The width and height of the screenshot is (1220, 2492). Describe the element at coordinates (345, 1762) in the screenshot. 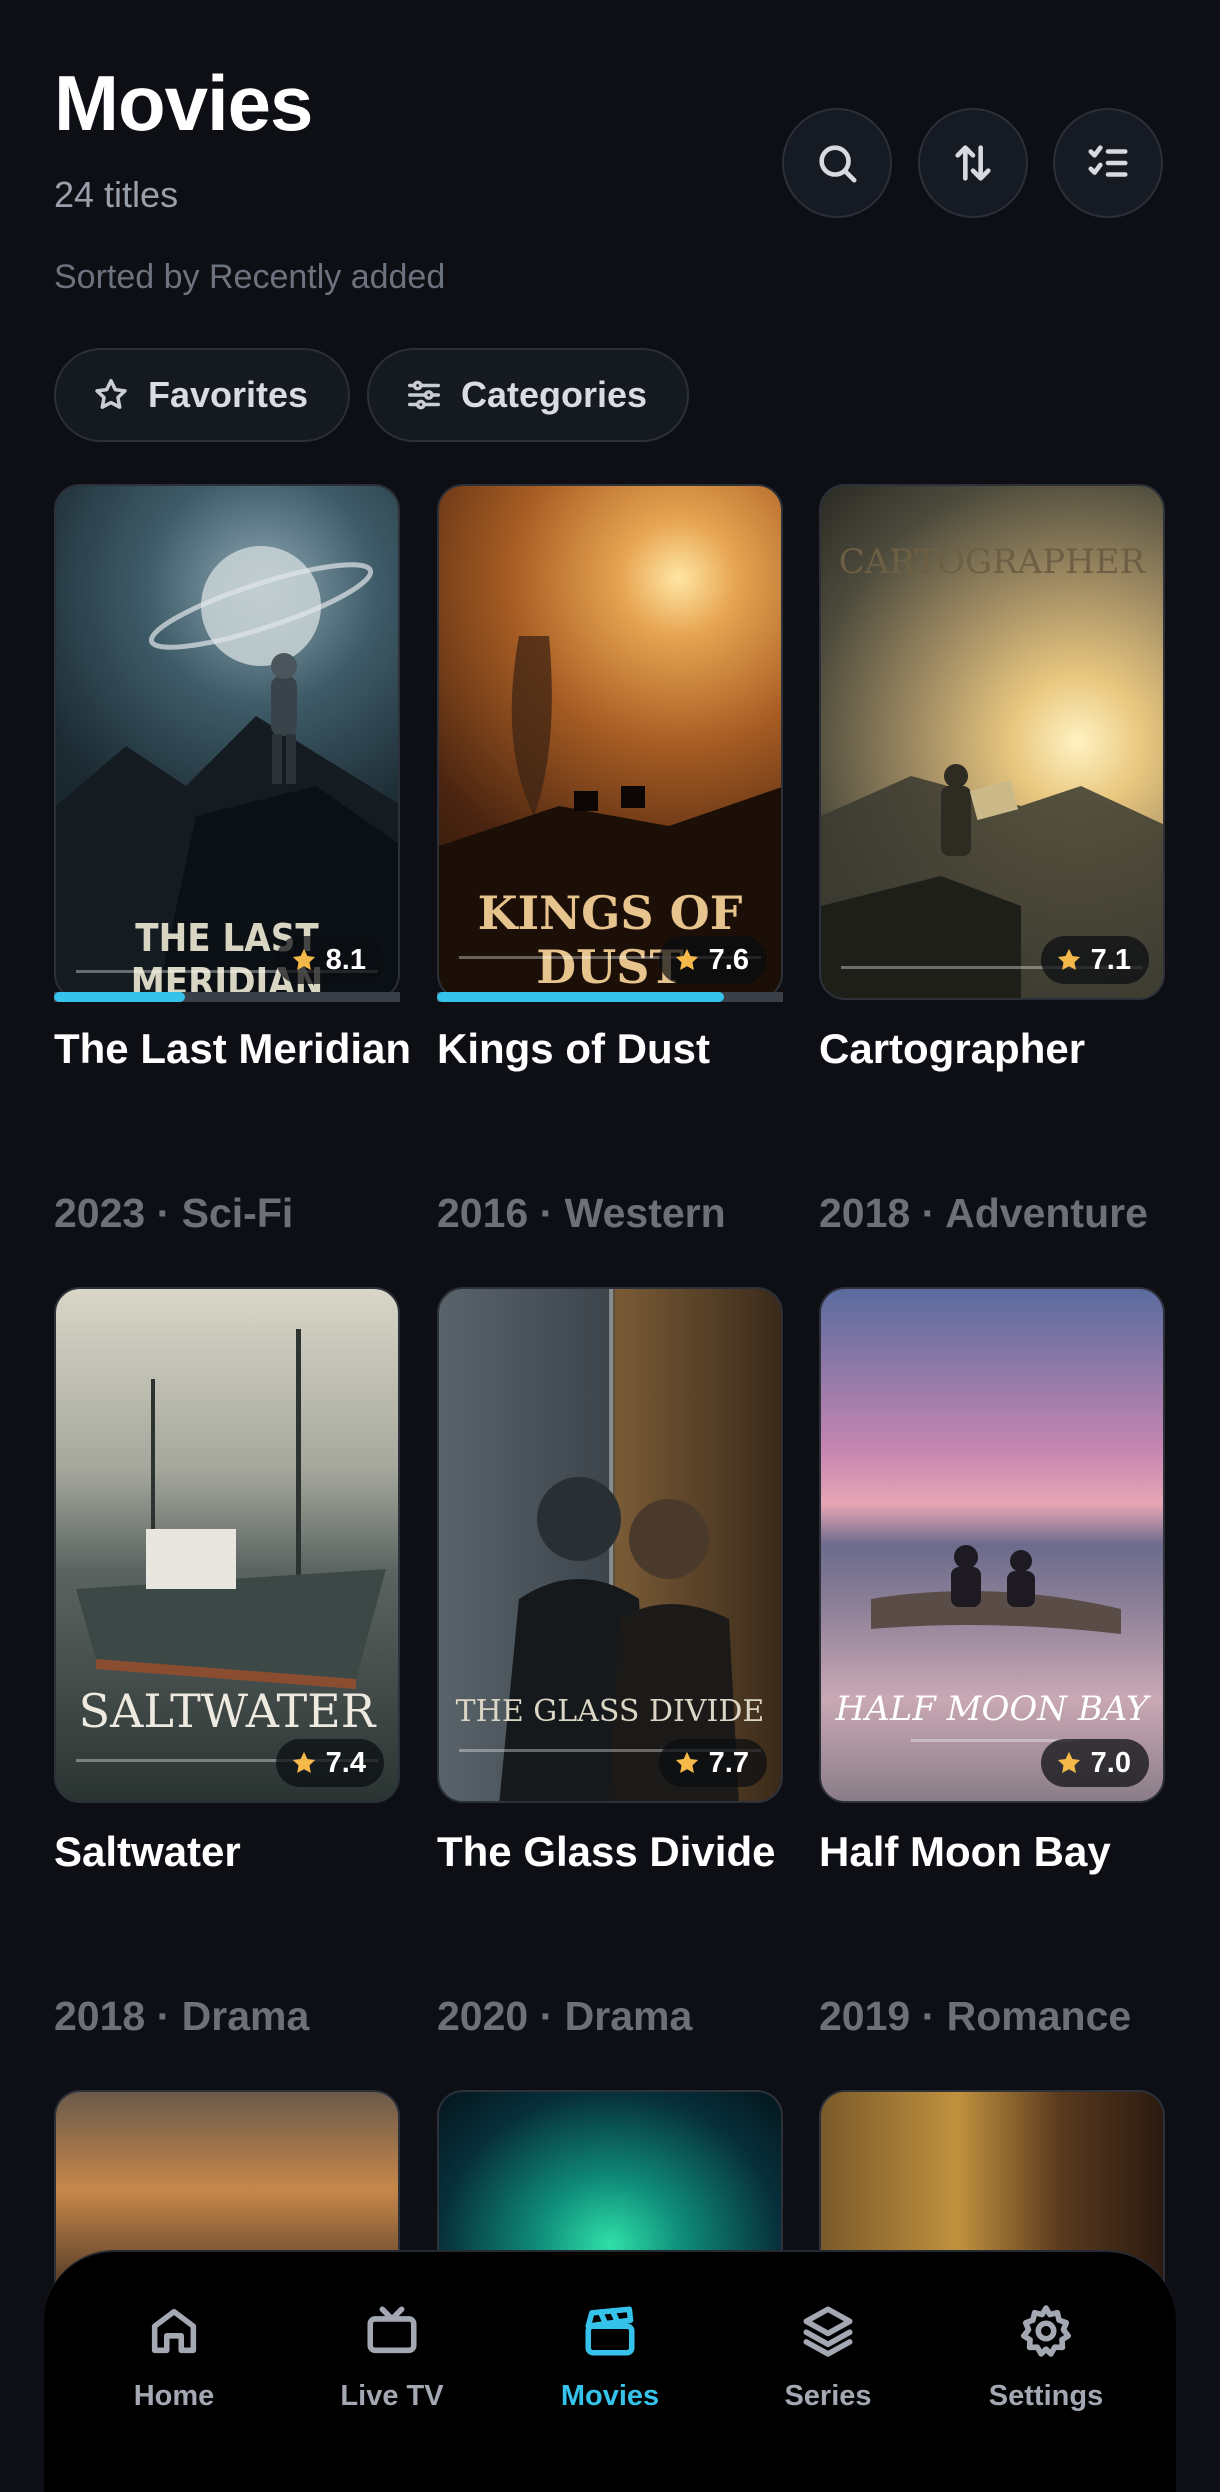

I see `rating-value: 7.4` at that location.